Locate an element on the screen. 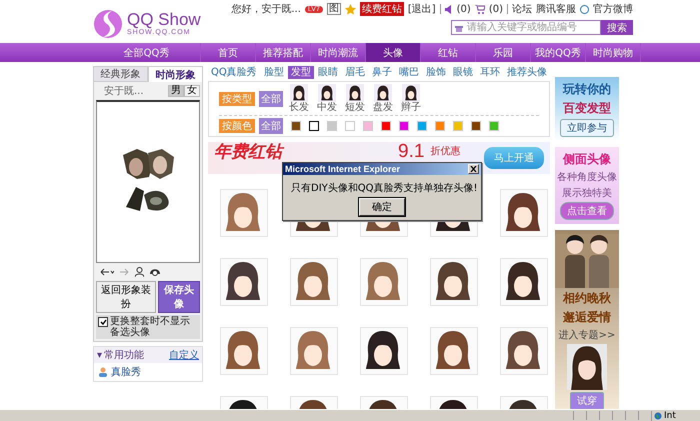 The width and height of the screenshot is (700, 421). star-icon is located at coordinates (350, 9).